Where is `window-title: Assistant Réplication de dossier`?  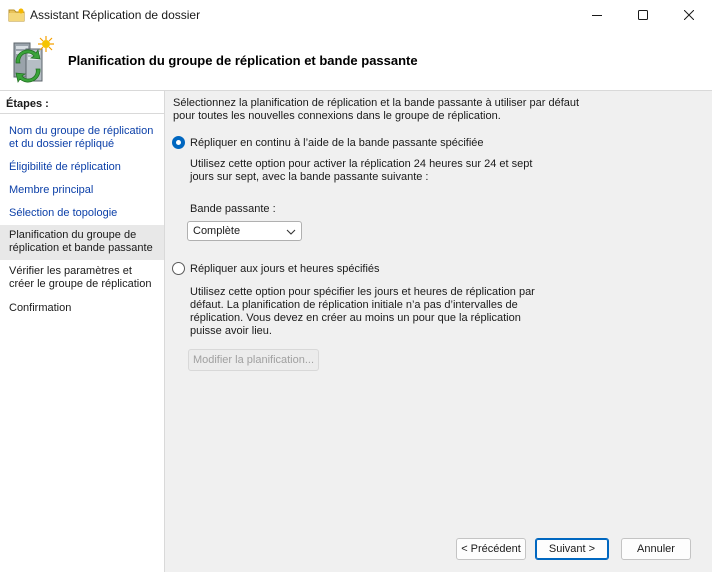 window-title: Assistant Réplication de dossier is located at coordinates (115, 15).